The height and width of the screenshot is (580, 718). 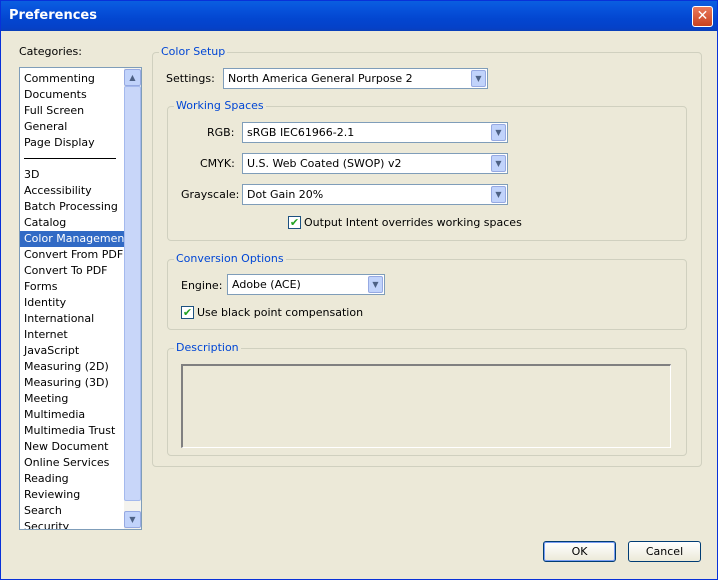 What do you see at coordinates (72, 175) in the screenshot?
I see `category-item: 3D` at bounding box center [72, 175].